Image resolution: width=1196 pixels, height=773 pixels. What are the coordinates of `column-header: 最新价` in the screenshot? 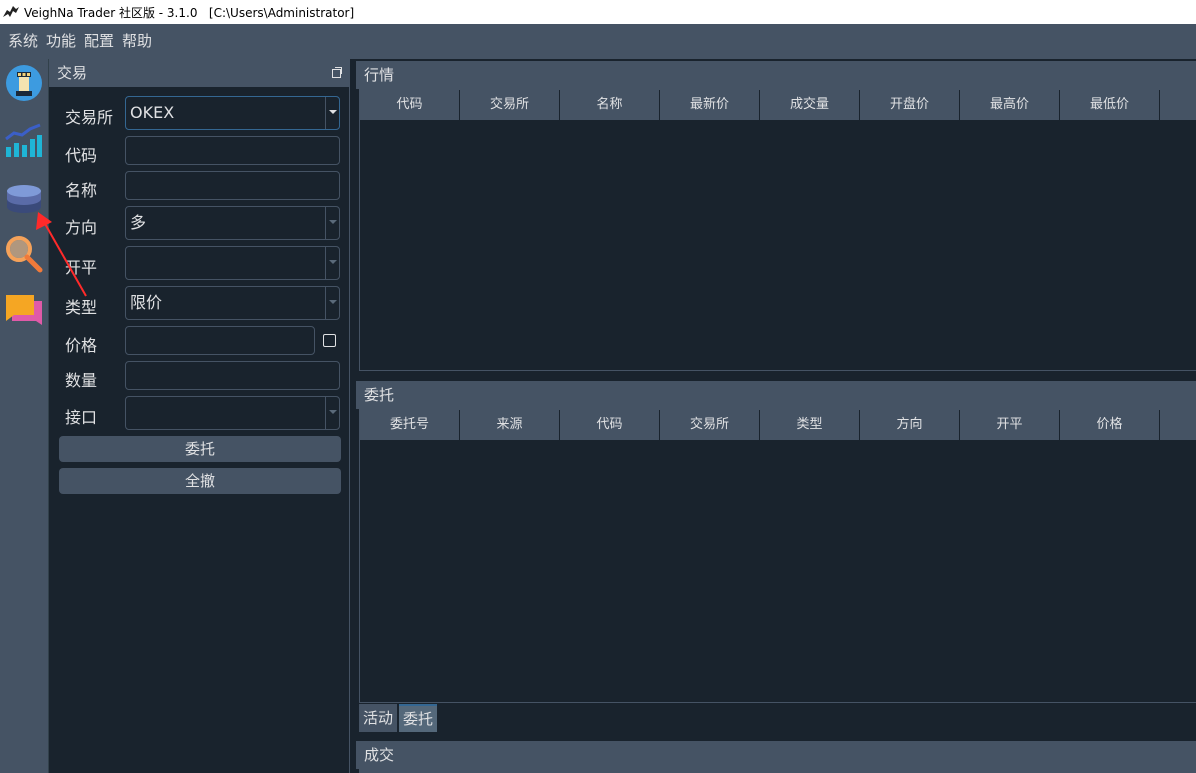 It's located at (710, 105).